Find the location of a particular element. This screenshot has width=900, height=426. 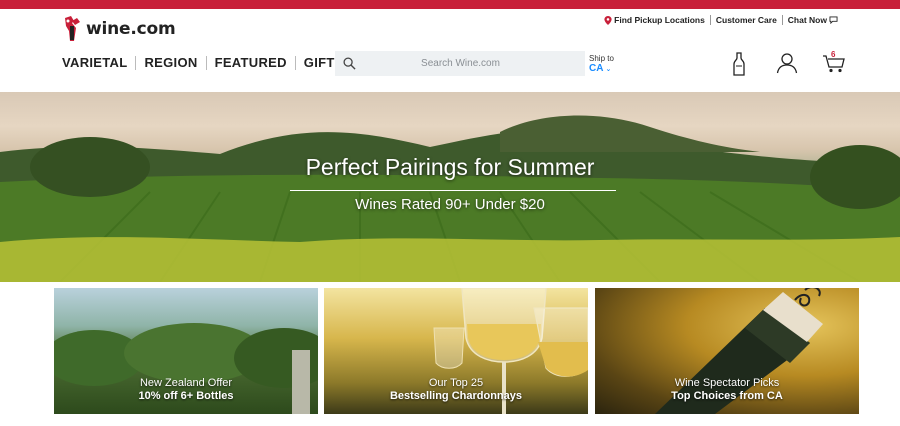

promo-tile-line1: New Zealand Offer is located at coordinates (186, 383).